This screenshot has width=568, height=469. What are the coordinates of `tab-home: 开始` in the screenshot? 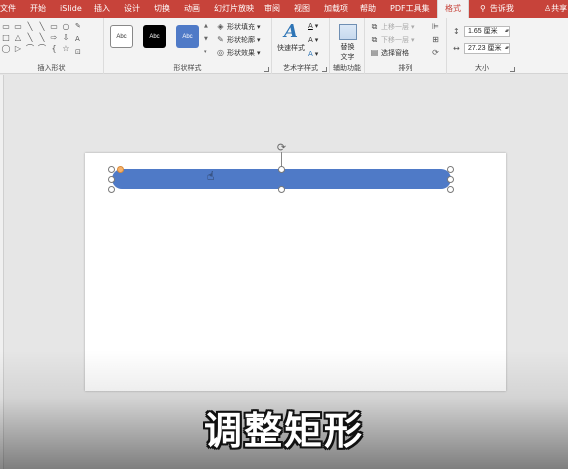 It's located at (38, 9).